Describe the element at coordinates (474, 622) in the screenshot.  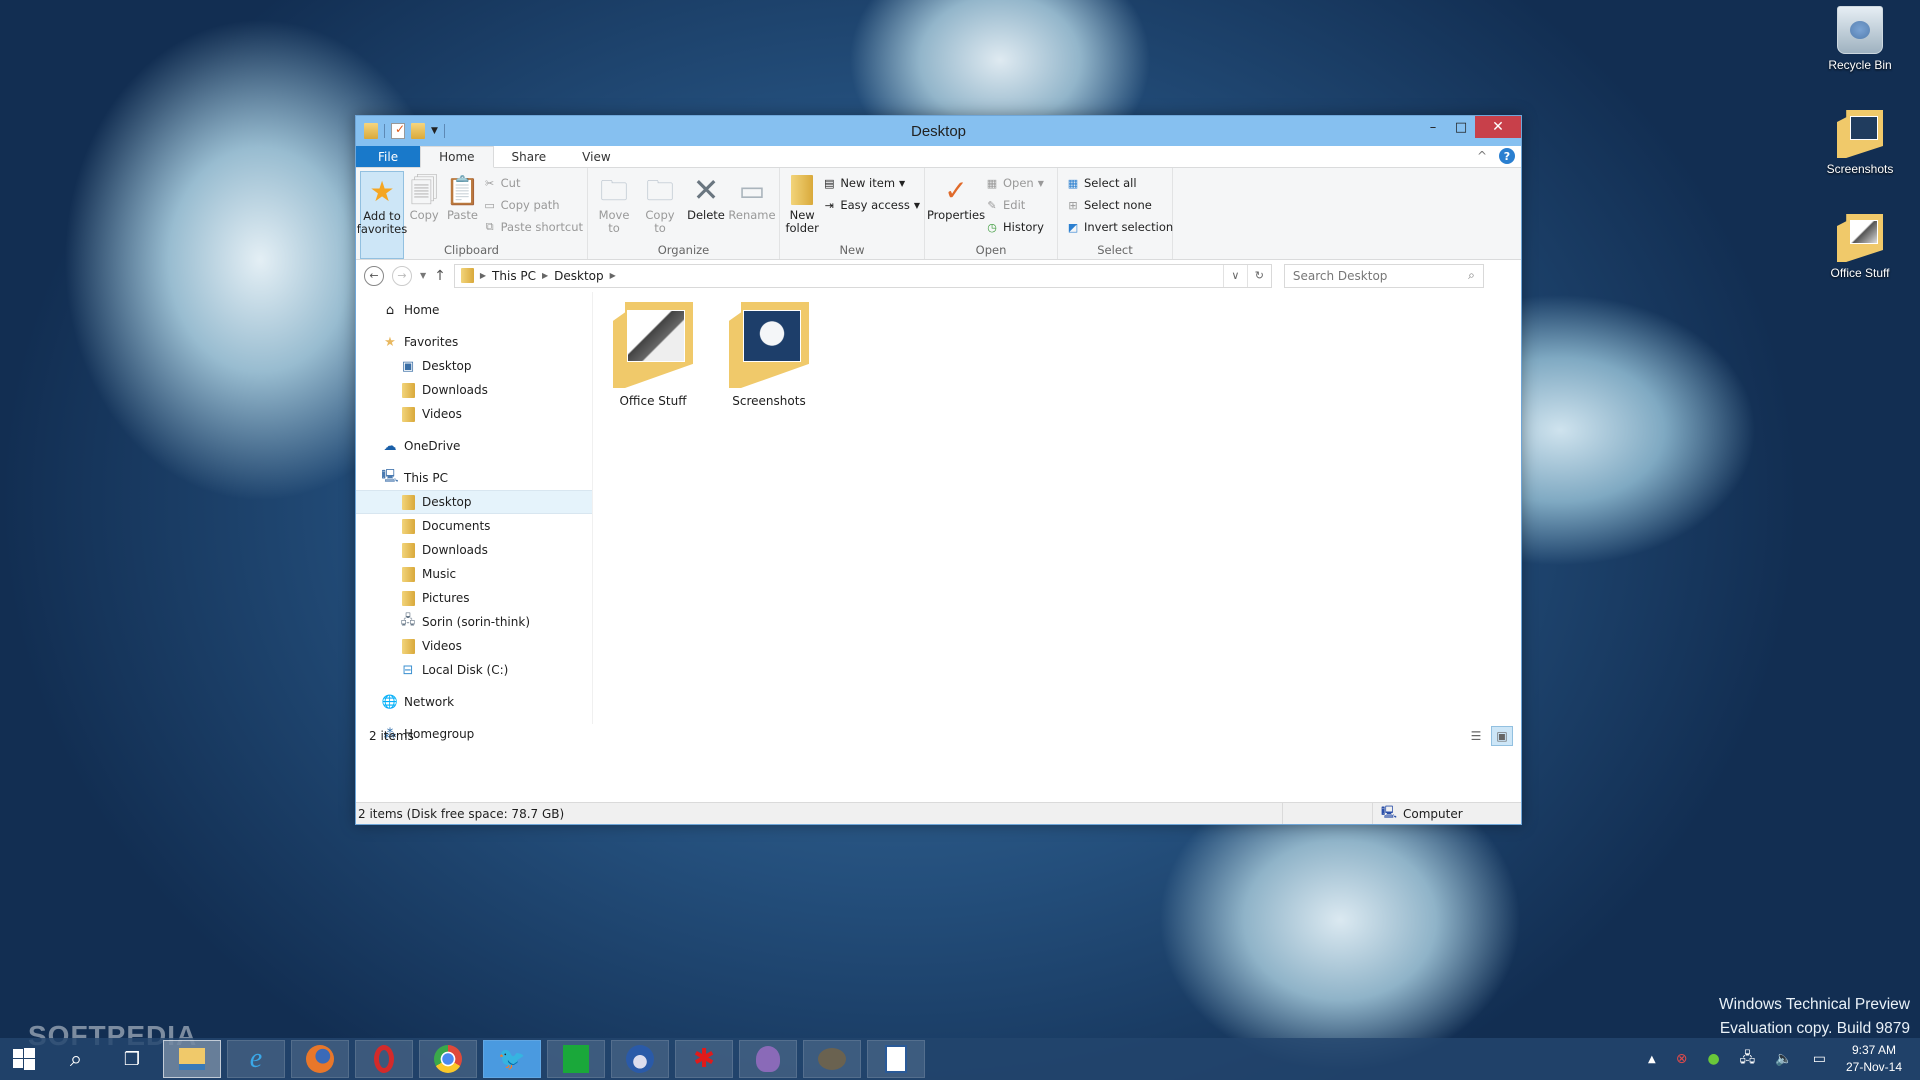
I see `nav-item-network-share: 🖧 Sorin (sorin-think)` at that location.